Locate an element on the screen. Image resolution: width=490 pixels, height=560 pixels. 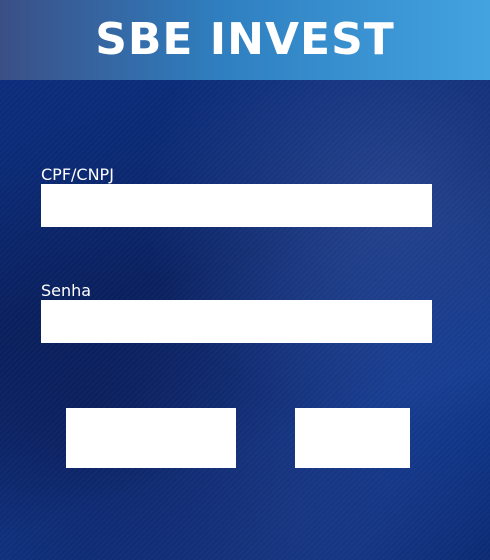
app-header: SBE INVEST is located at coordinates (245, 40).